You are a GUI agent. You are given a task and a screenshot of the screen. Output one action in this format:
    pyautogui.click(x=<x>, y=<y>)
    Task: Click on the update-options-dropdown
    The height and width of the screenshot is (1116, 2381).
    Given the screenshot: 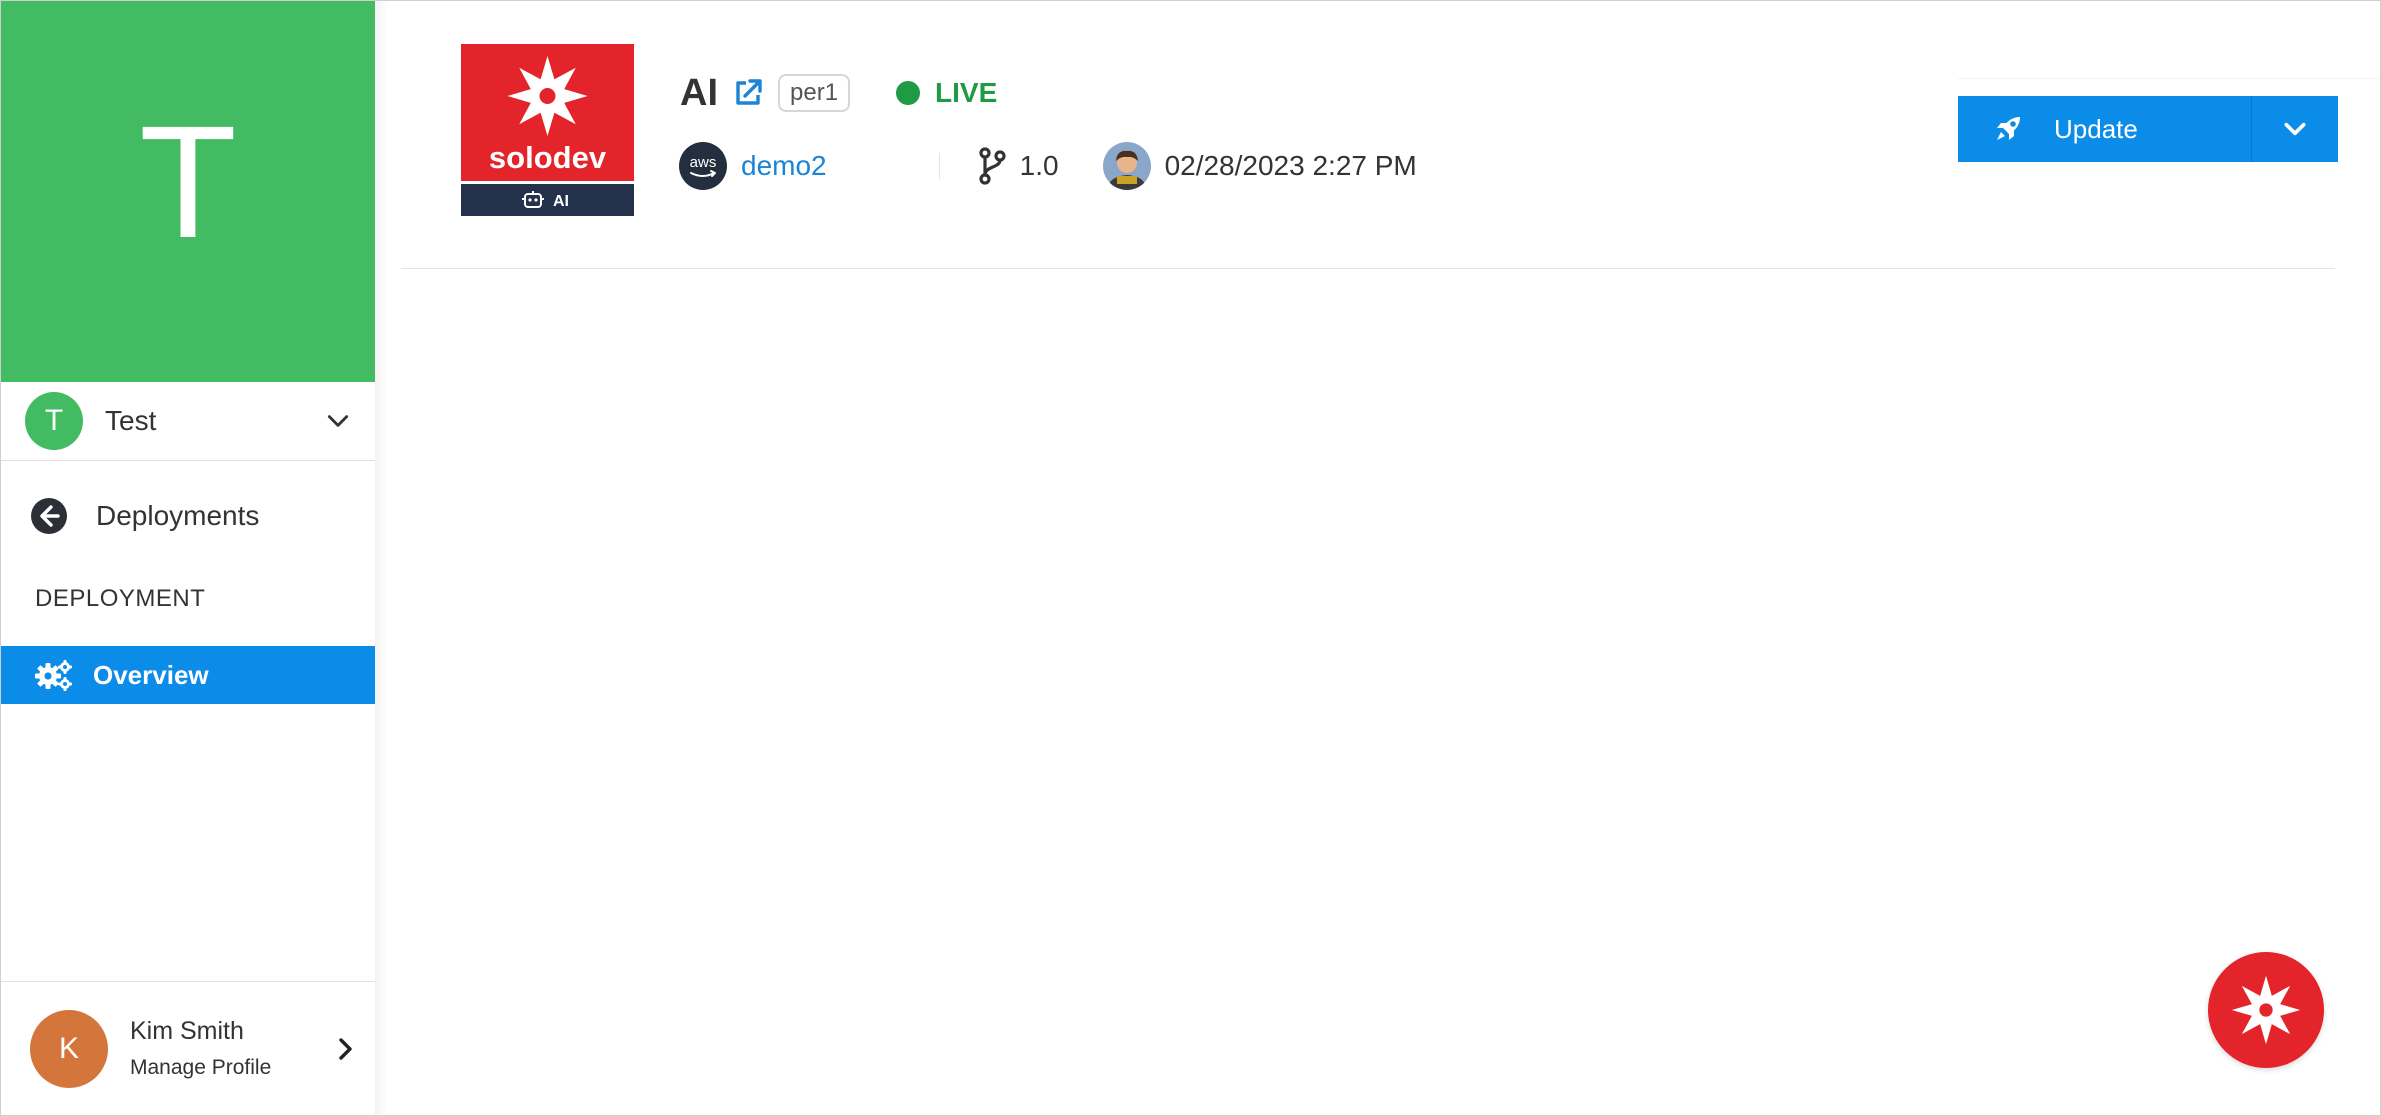 What is the action you would take?
    pyautogui.click(x=2295, y=129)
    